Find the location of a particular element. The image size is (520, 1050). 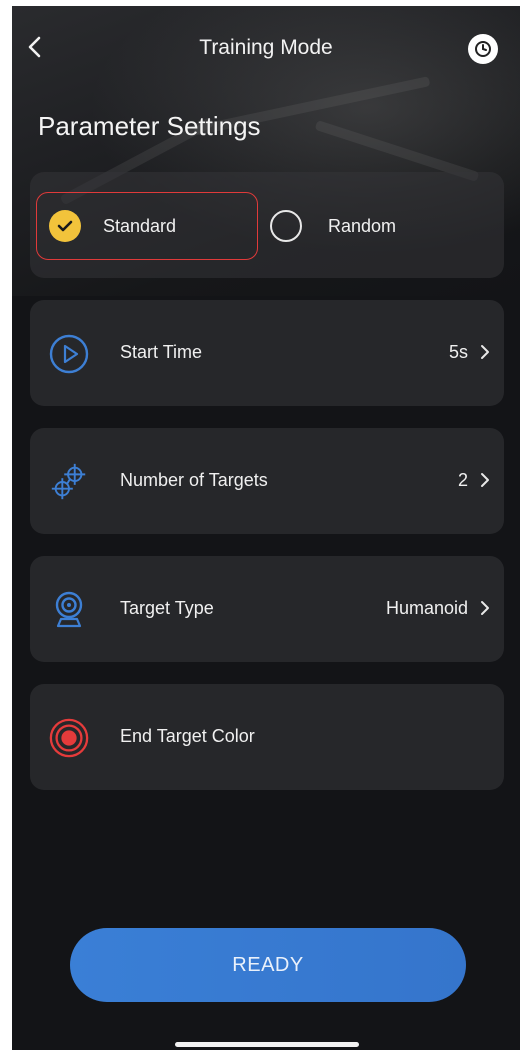

section-title: Parameter Settings is located at coordinates (149, 126).